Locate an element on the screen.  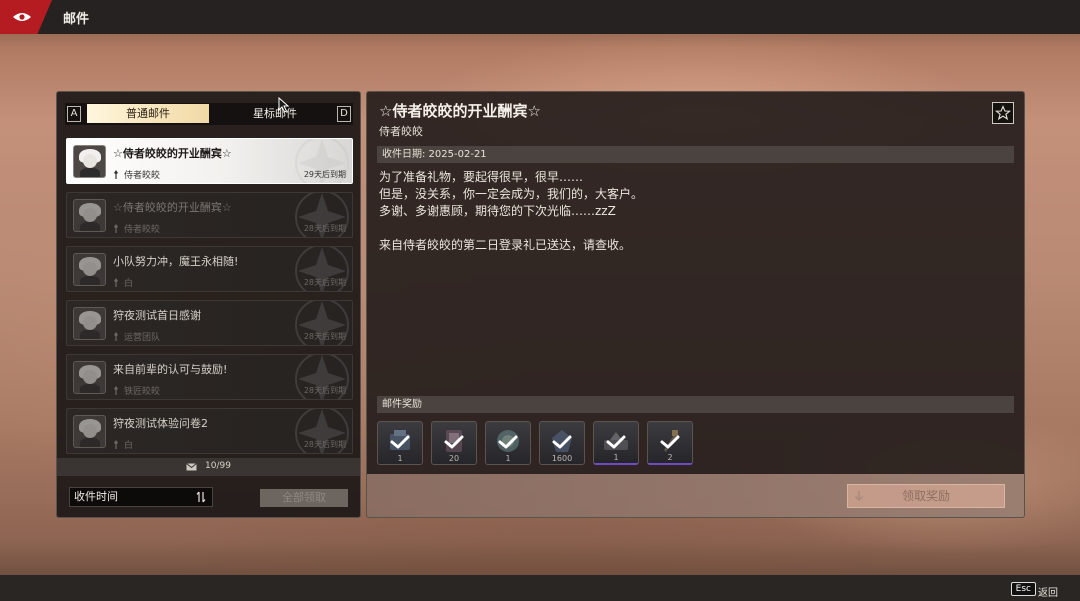
mail-tabs: A 普通邮件 星标邮件 D is located at coordinates (209, 114).